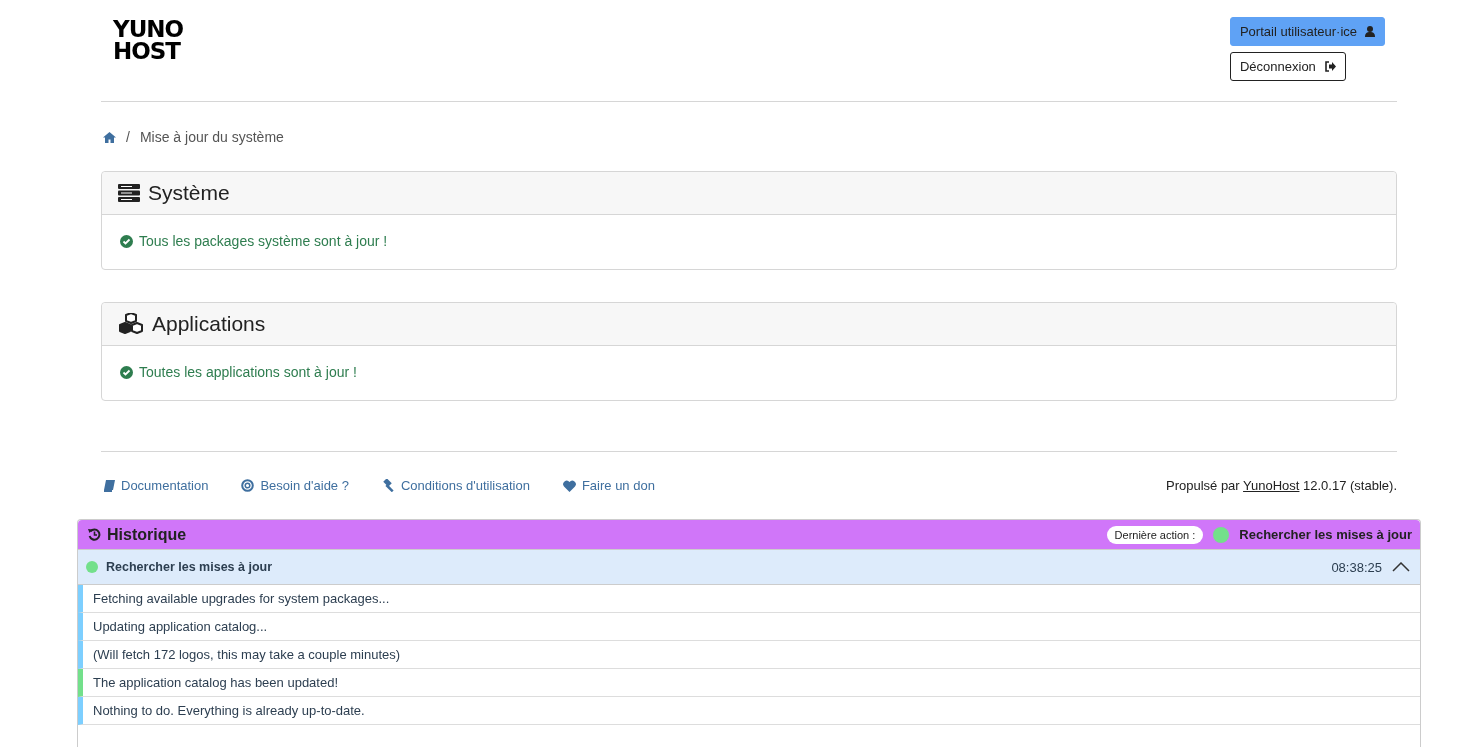 This screenshot has width=1463, height=747. I want to click on powered-by-text: Propulsé par YunoHost 12.0.17 (stable)., so click(1281, 485).